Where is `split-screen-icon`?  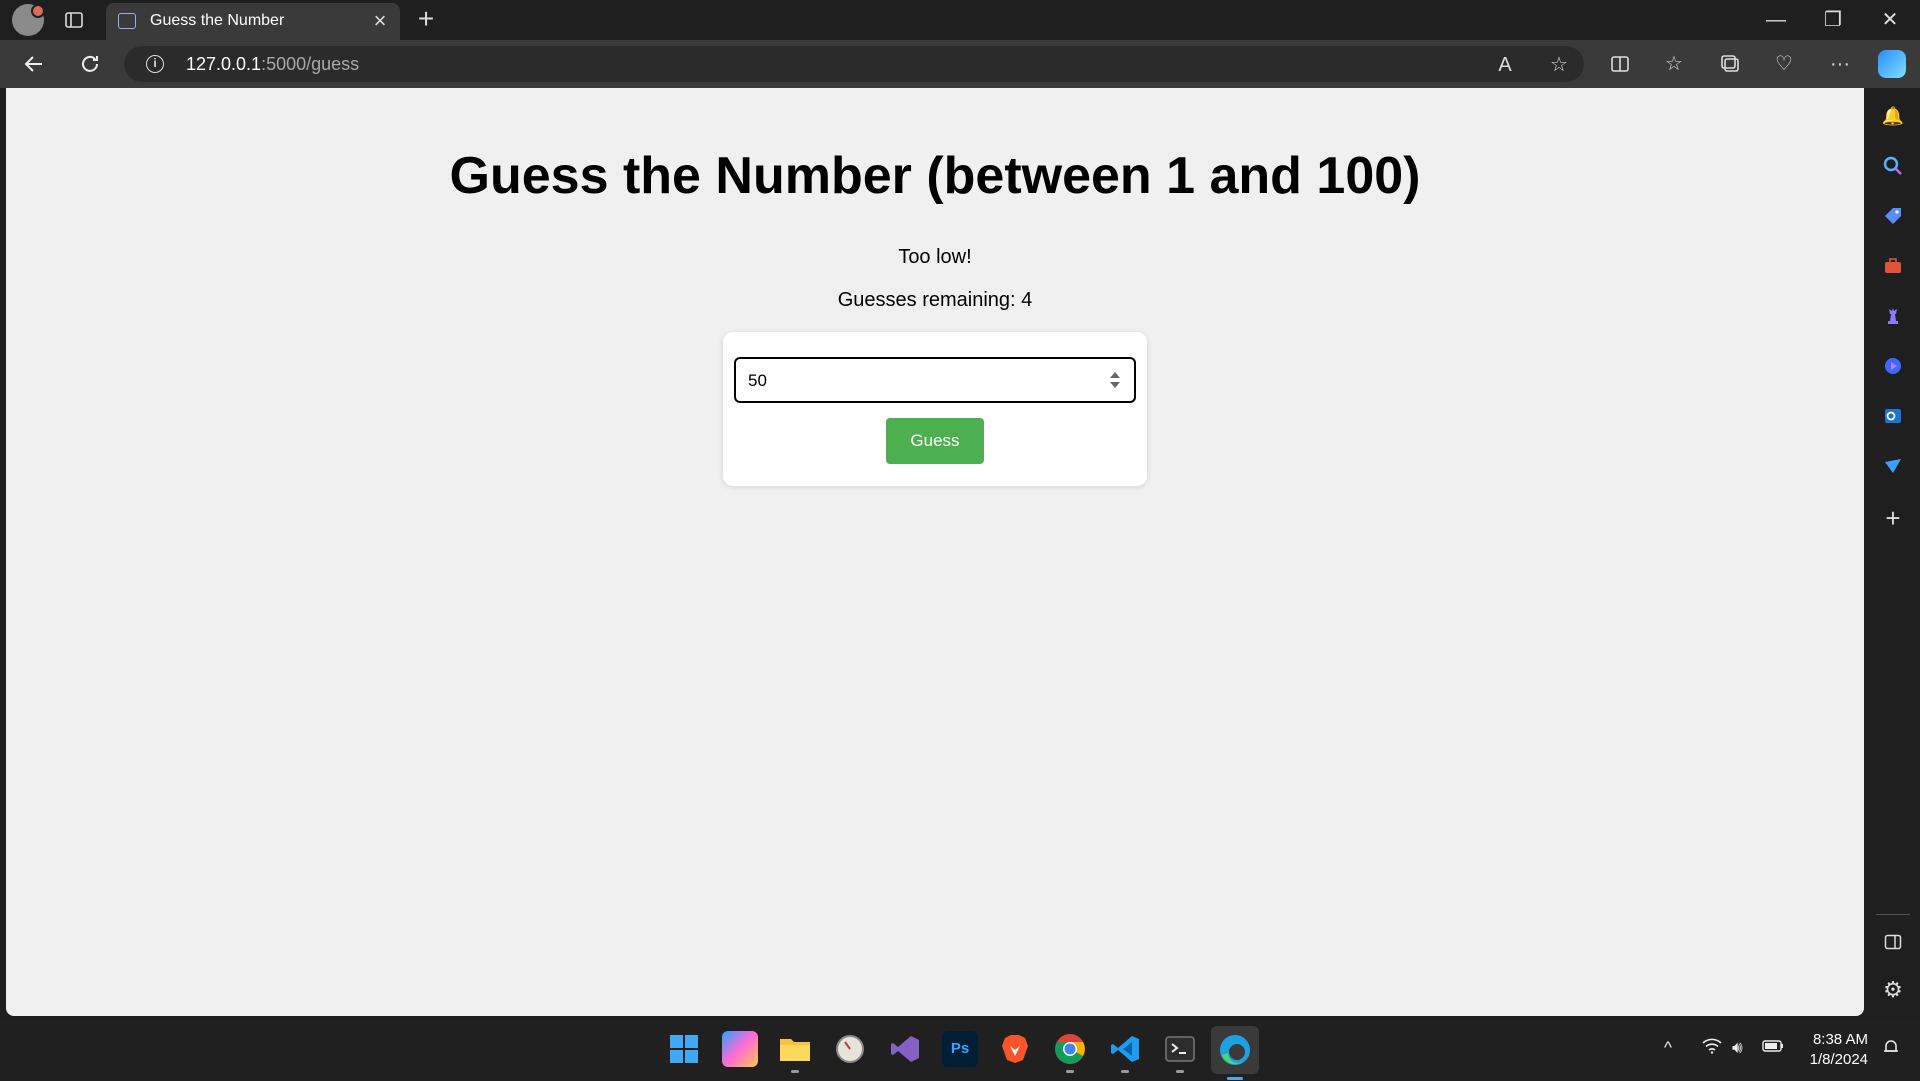 split-screen-icon is located at coordinates (1620, 64).